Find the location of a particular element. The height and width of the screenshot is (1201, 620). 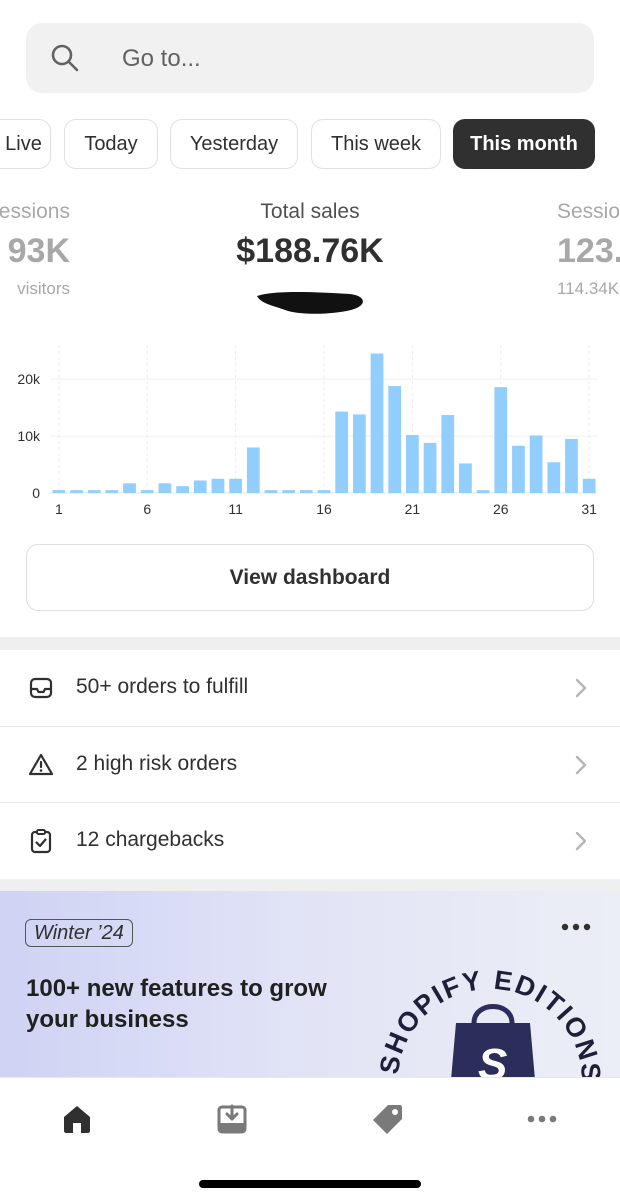

task-row-high-risk-orders: 2 high risk orders is located at coordinates (310, 765).